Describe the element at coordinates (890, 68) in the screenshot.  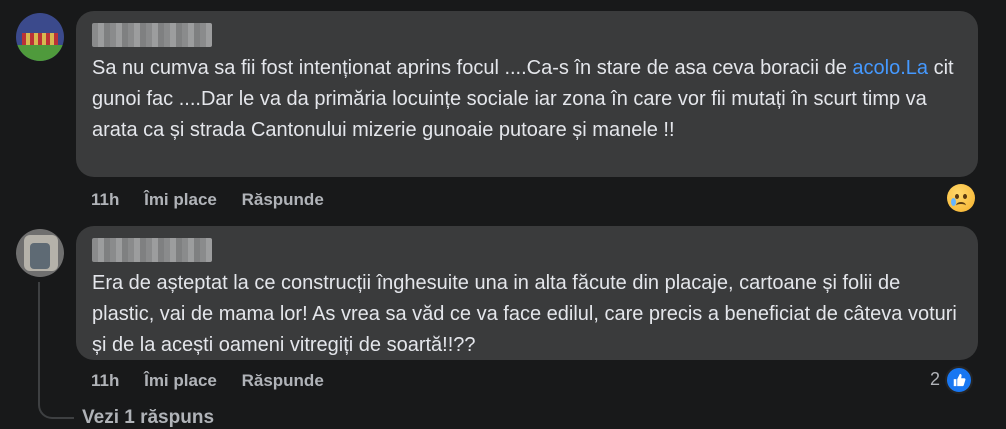
I see `comment-link: acolo.La` at that location.